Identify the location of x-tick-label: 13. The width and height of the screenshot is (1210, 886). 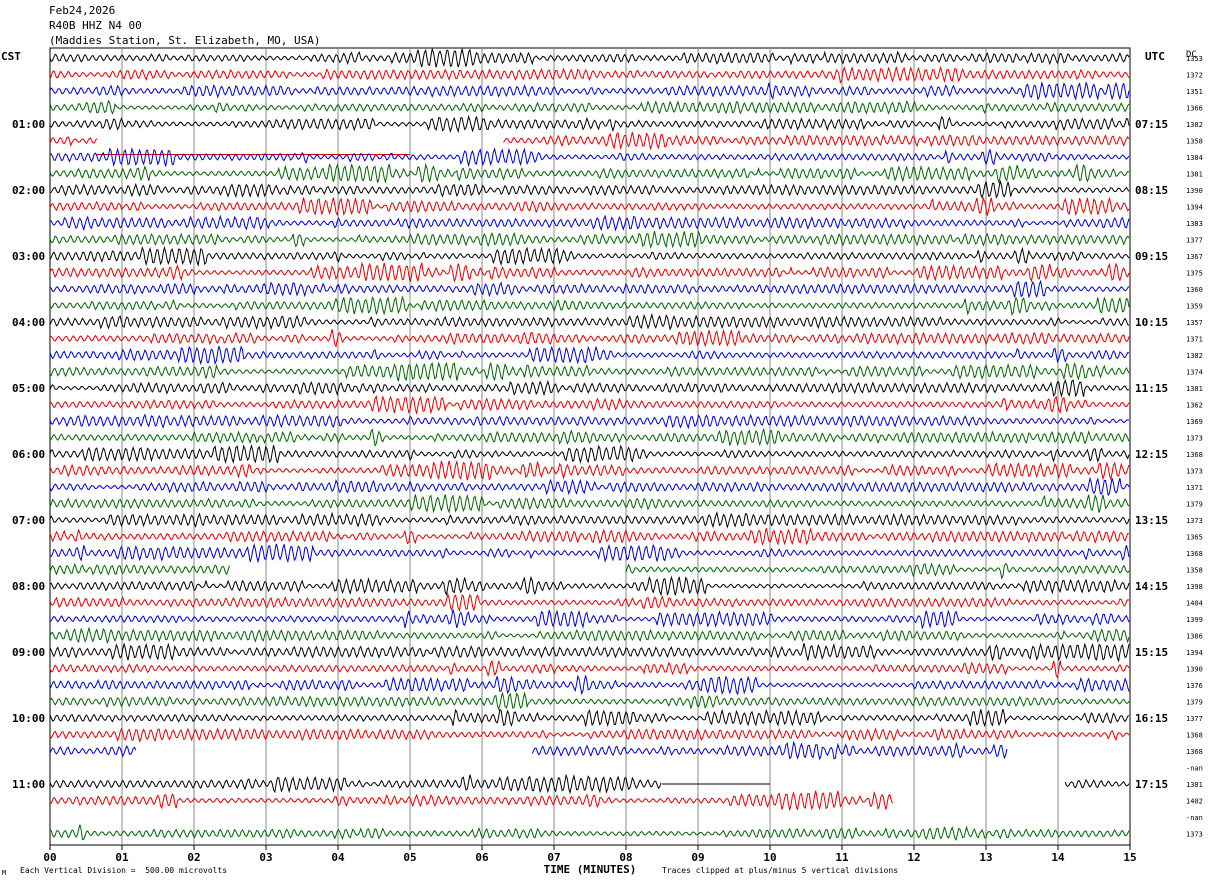
(985, 857).